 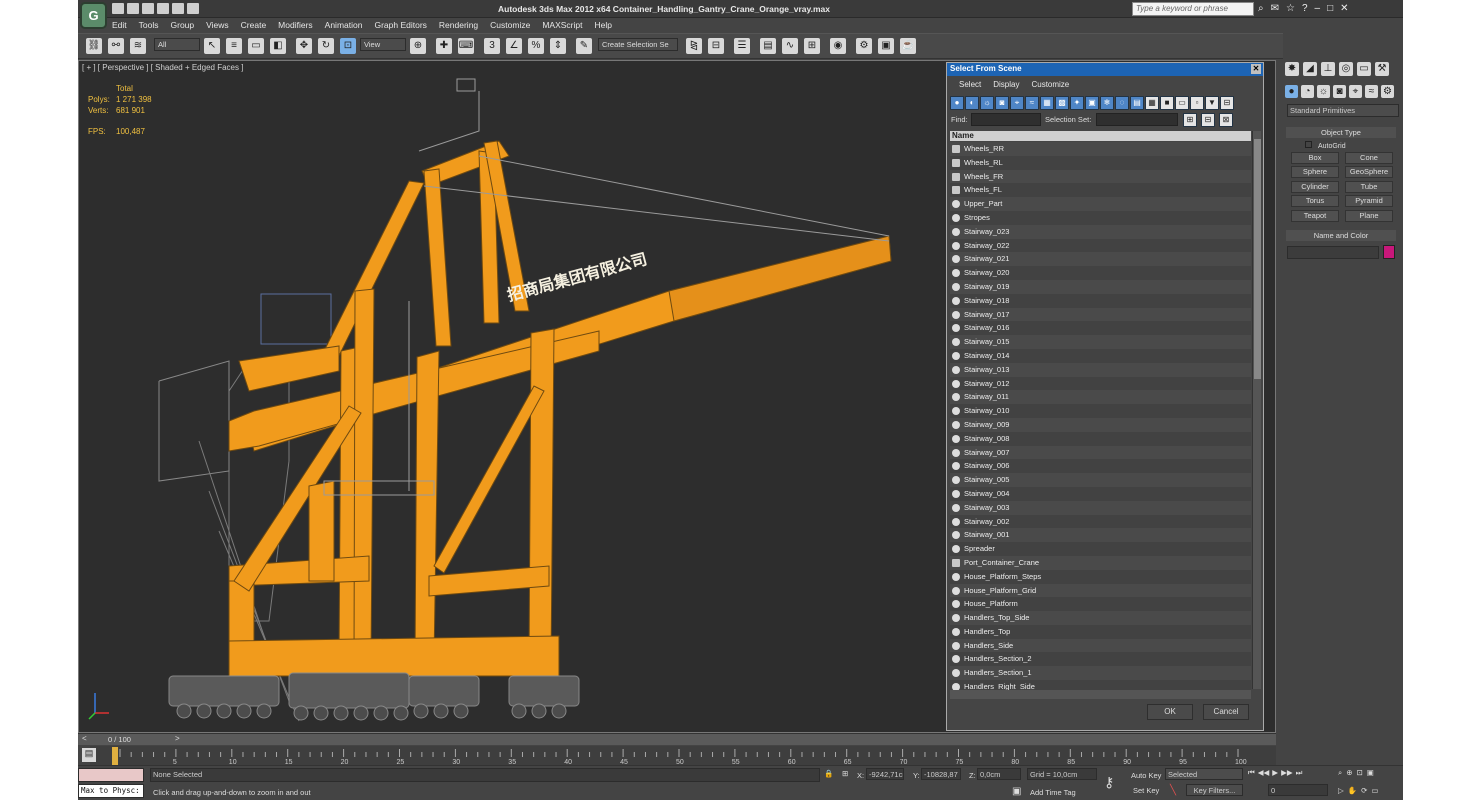 I want to click on shapes-icon: ◔, so click(x=1307, y=91).